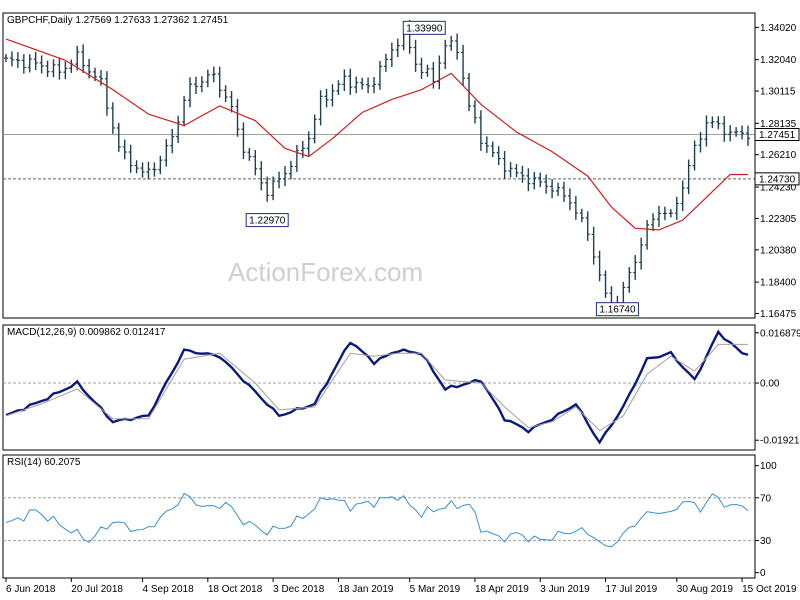 The width and height of the screenshot is (800, 600). Describe the element at coordinates (365, 589) in the screenshot. I see `x-tick-label: 18 Jan 2019` at that location.